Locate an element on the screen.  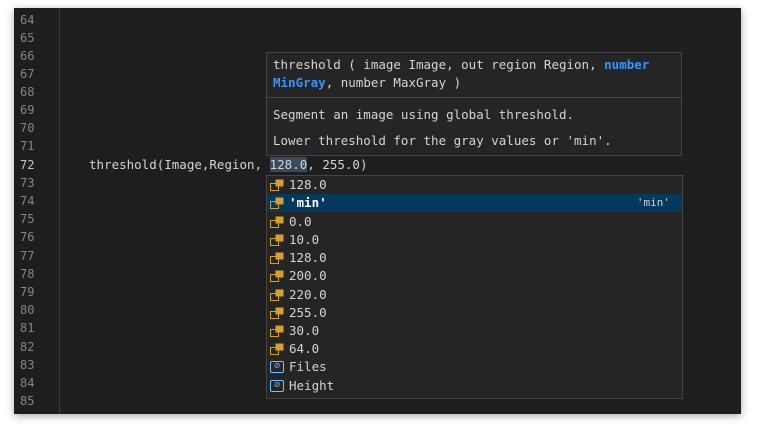
line-number: 79 is located at coordinates (27, 292).